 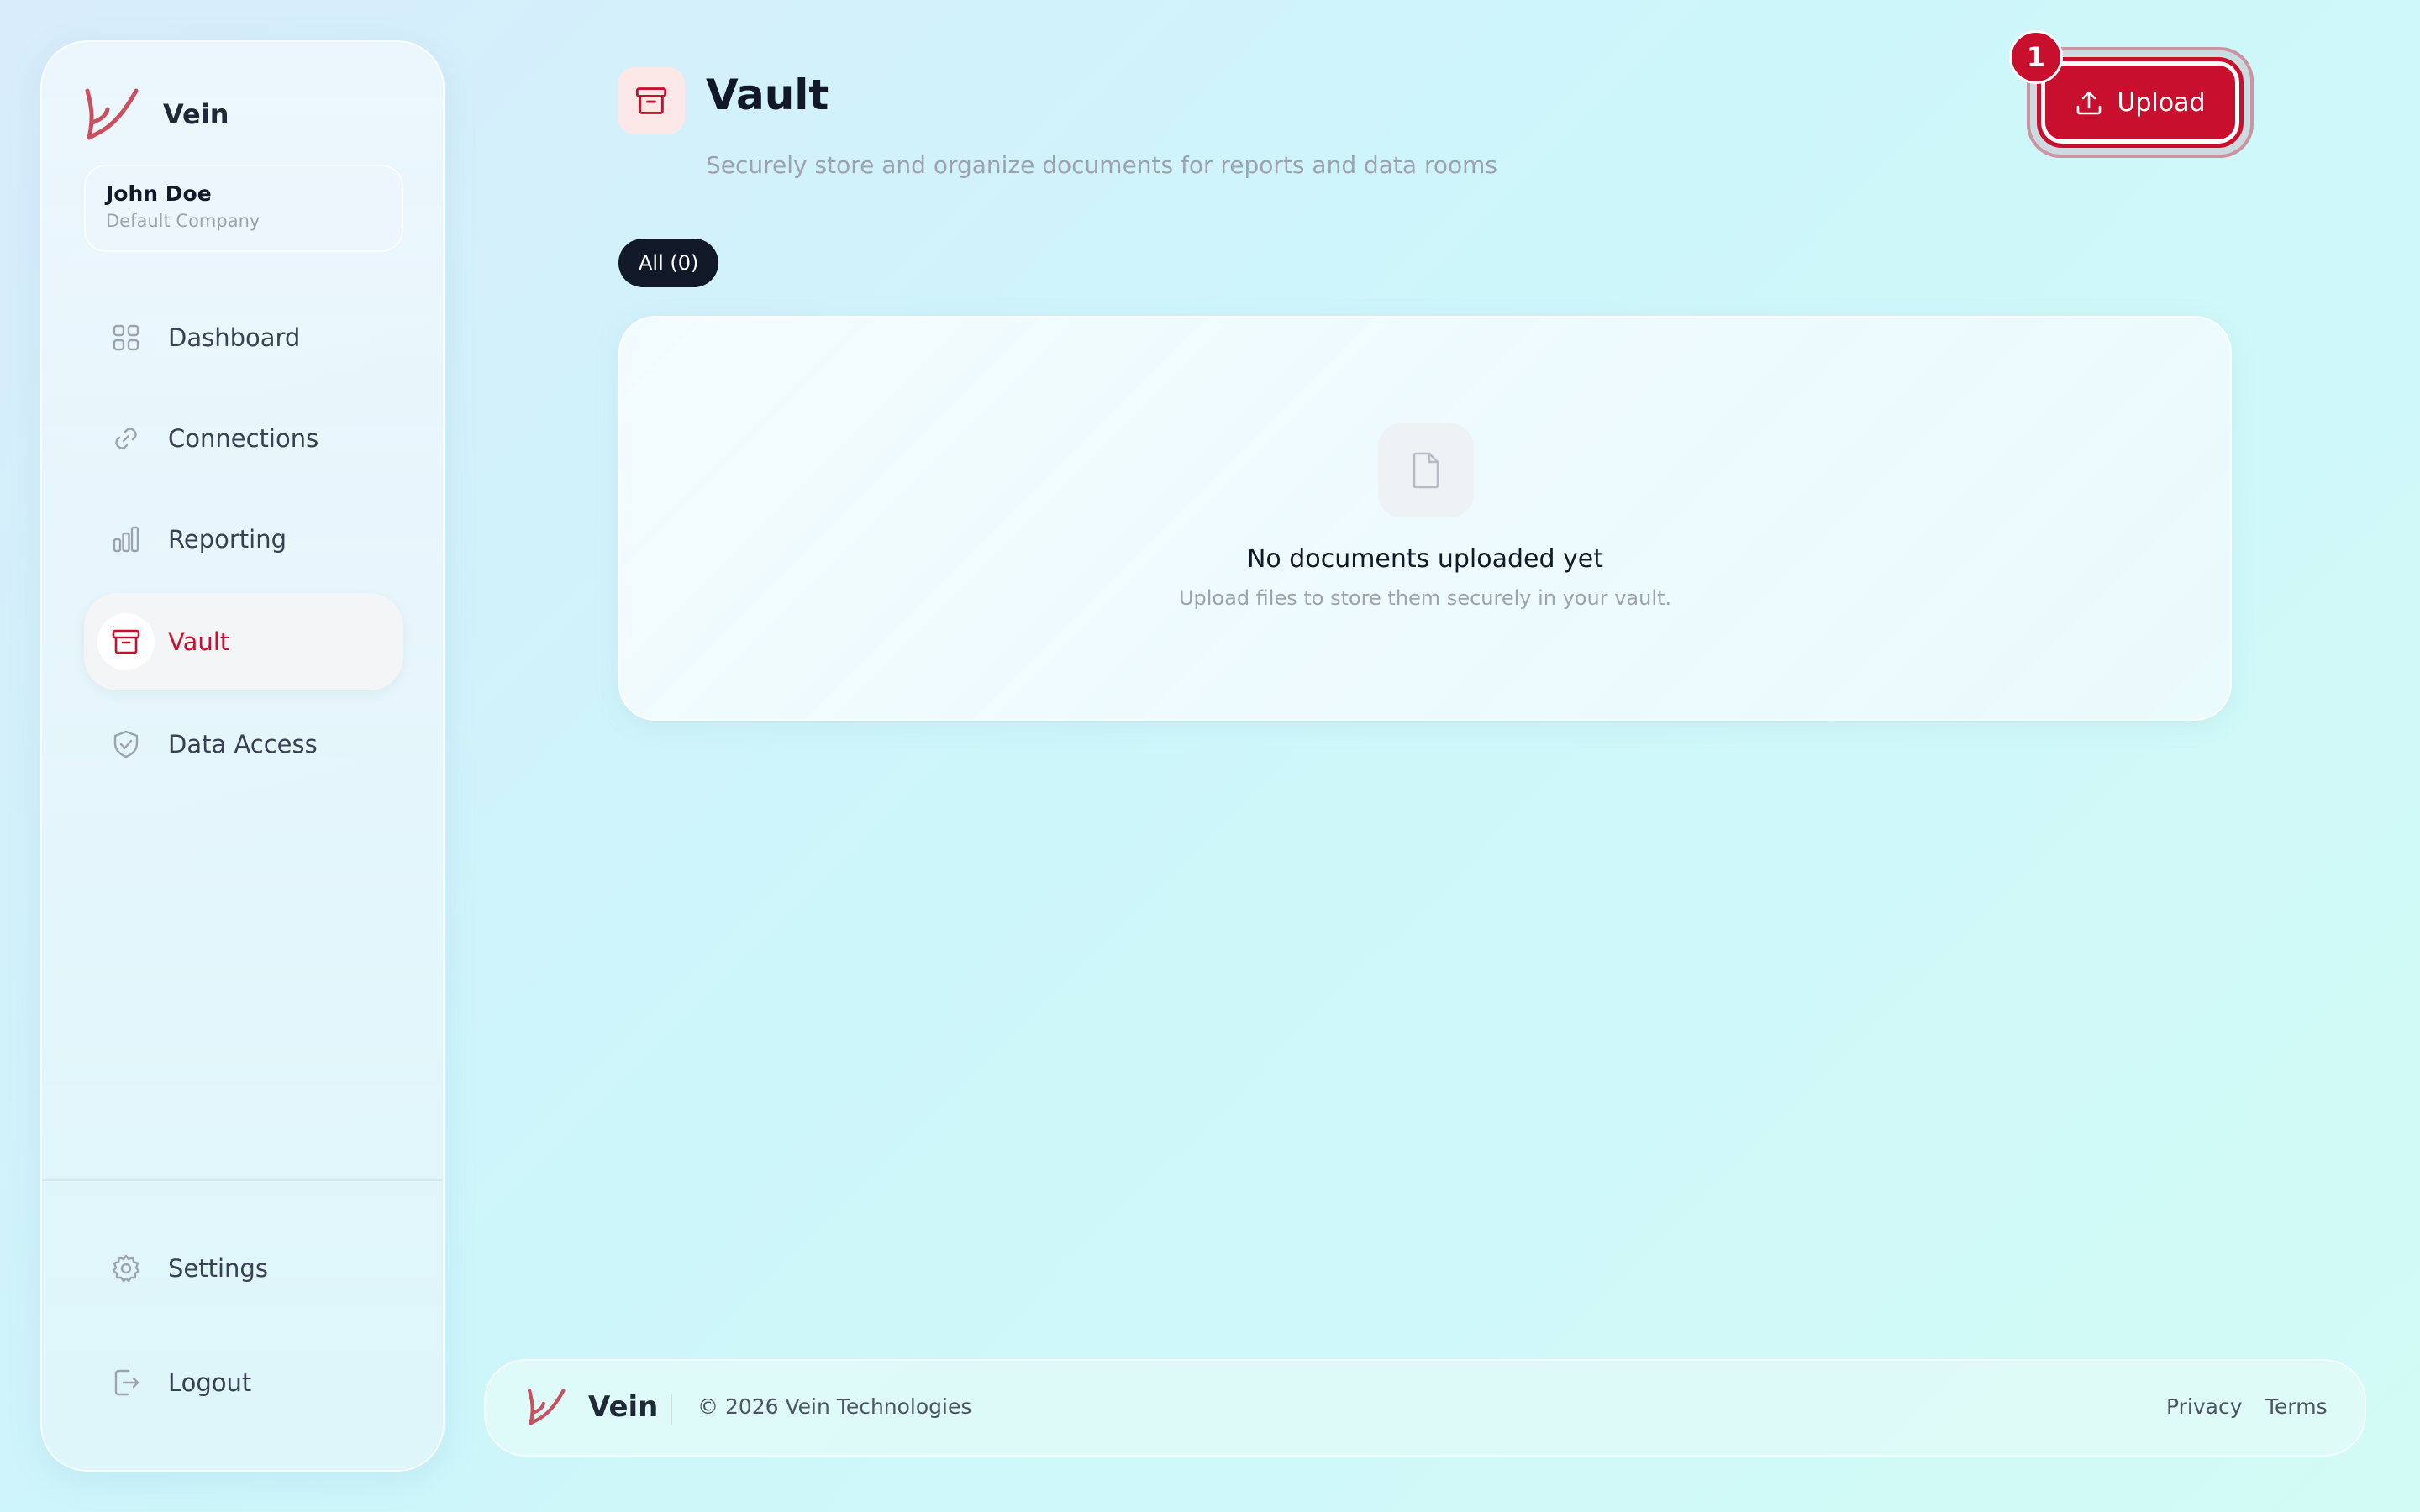 What do you see at coordinates (2036, 57) in the screenshot?
I see `step-badge: 1` at bounding box center [2036, 57].